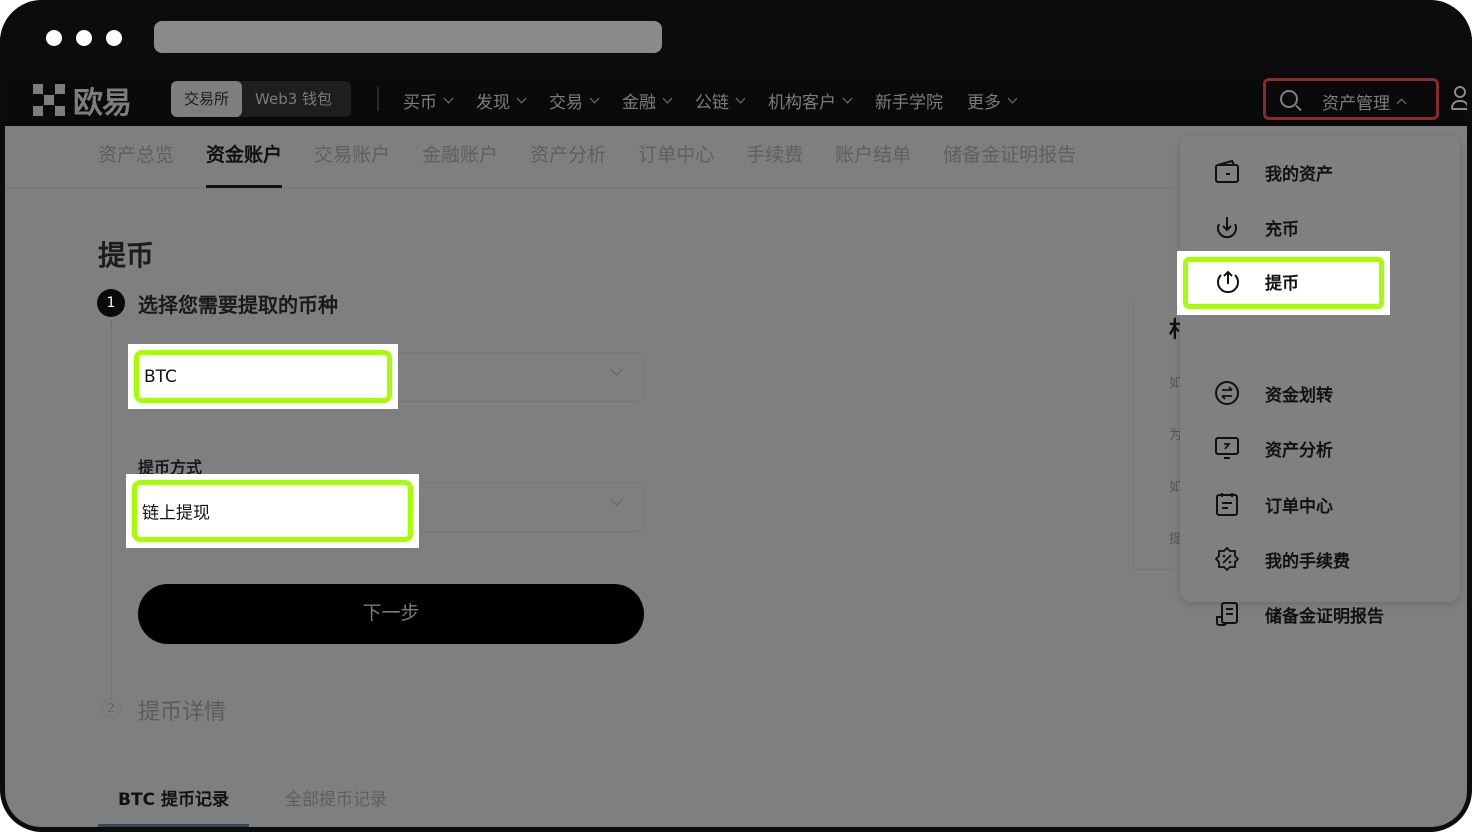 This screenshot has height=832, width=1472. I want to click on window-minimize-dot, so click(84, 38).